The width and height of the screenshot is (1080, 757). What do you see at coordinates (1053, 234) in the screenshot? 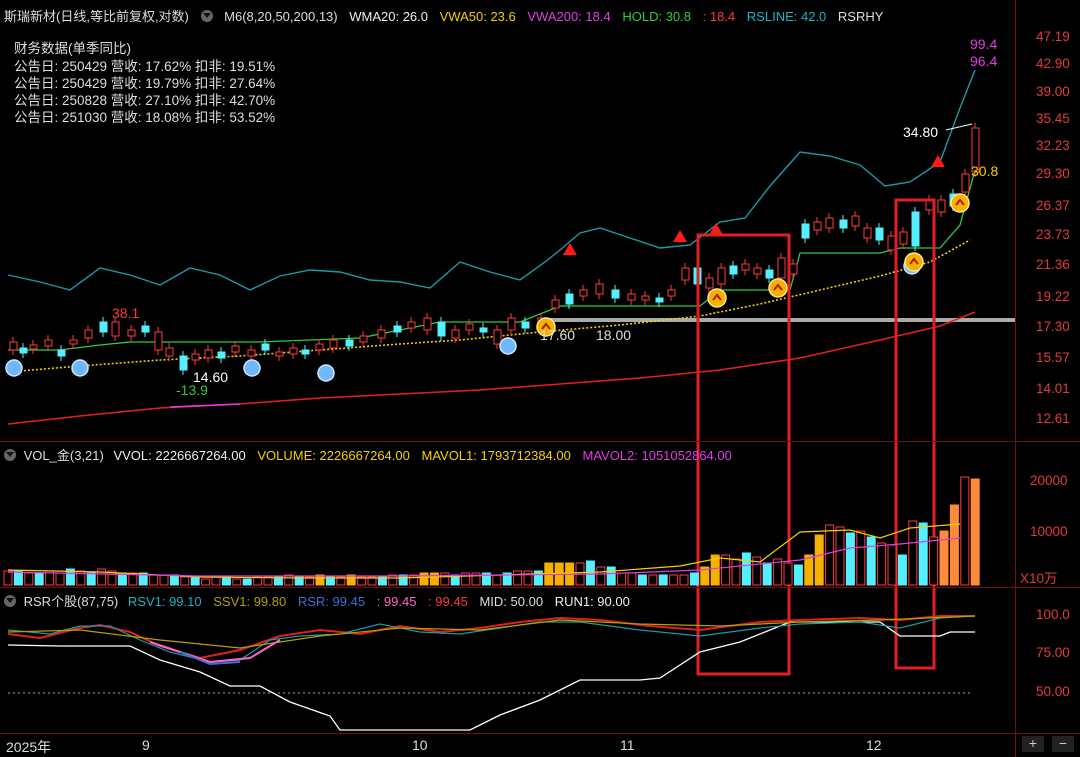
I see `price-tick: 23.73` at bounding box center [1053, 234].